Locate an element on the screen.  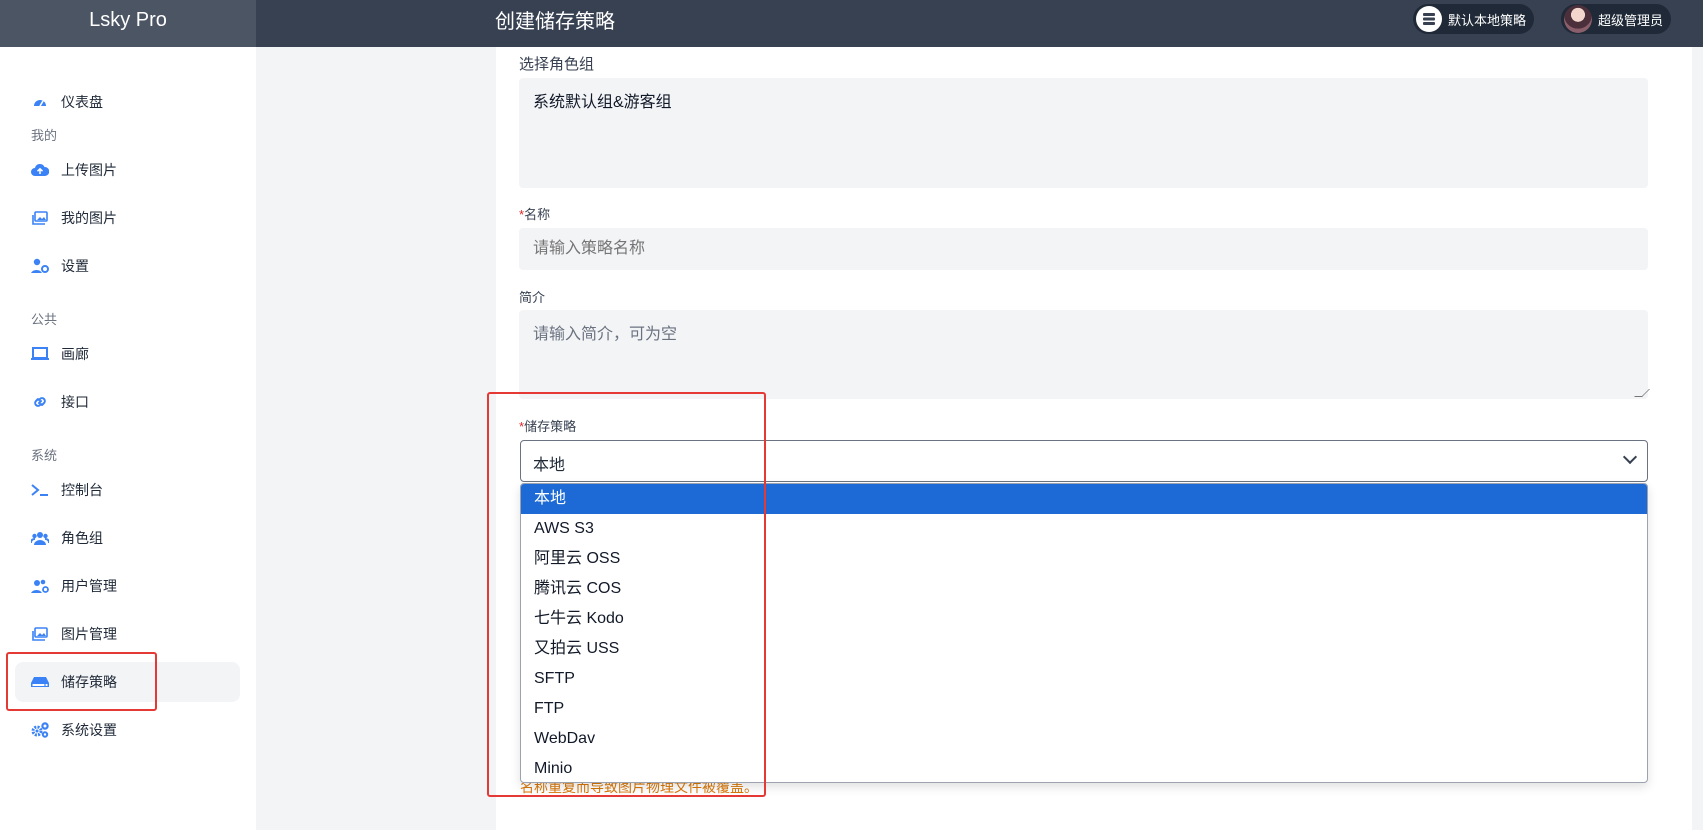
sidebar-item-label: 系统设置 is located at coordinates (89, 730).